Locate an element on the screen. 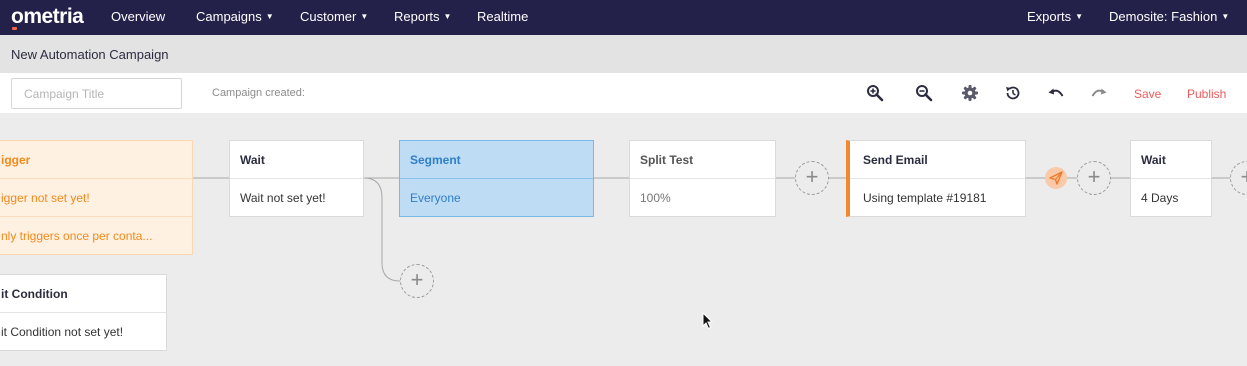 Image resolution: width=1247 pixels, height=366 pixels. campaign-title-input is located at coordinates (96, 93).